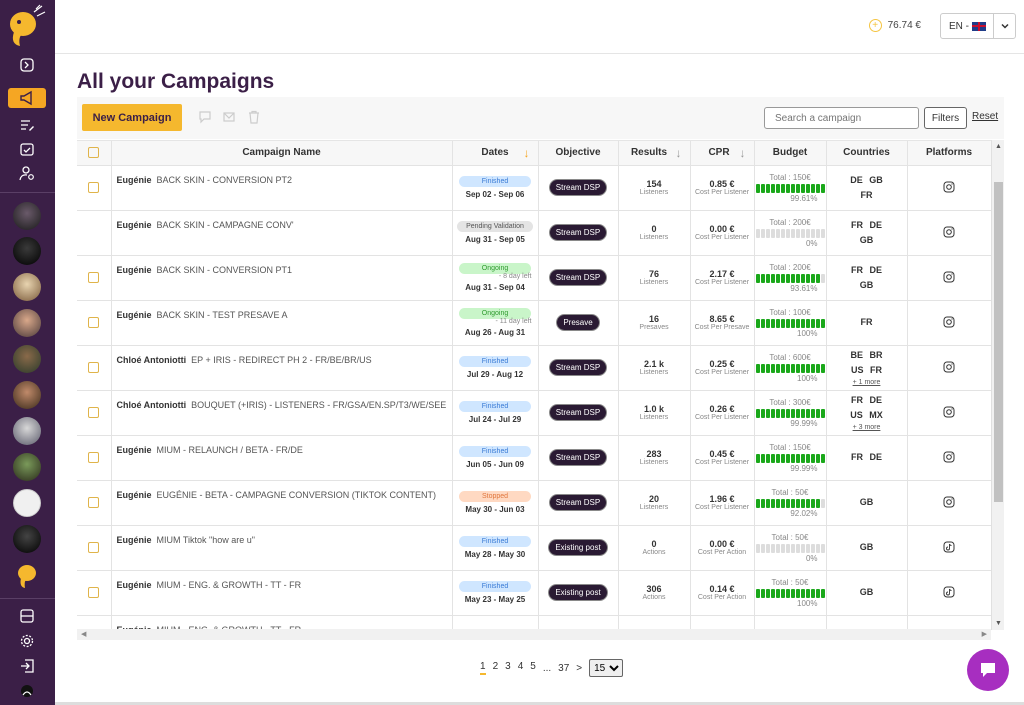 The image size is (1024, 705). What do you see at coordinates (229, 585) in the screenshot?
I see `campaign-name: MIUM - ENG. & GROWTH - TT - FR` at bounding box center [229, 585].